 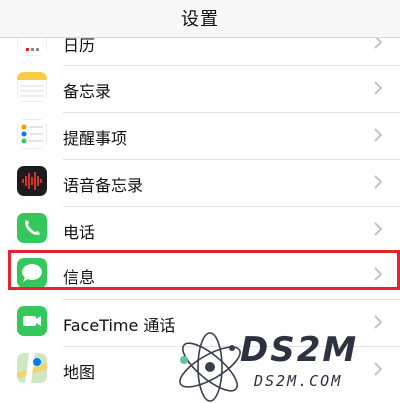 What do you see at coordinates (32, 273) in the screenshot?
I see `messages-icon` at bounding box center [32, 273].